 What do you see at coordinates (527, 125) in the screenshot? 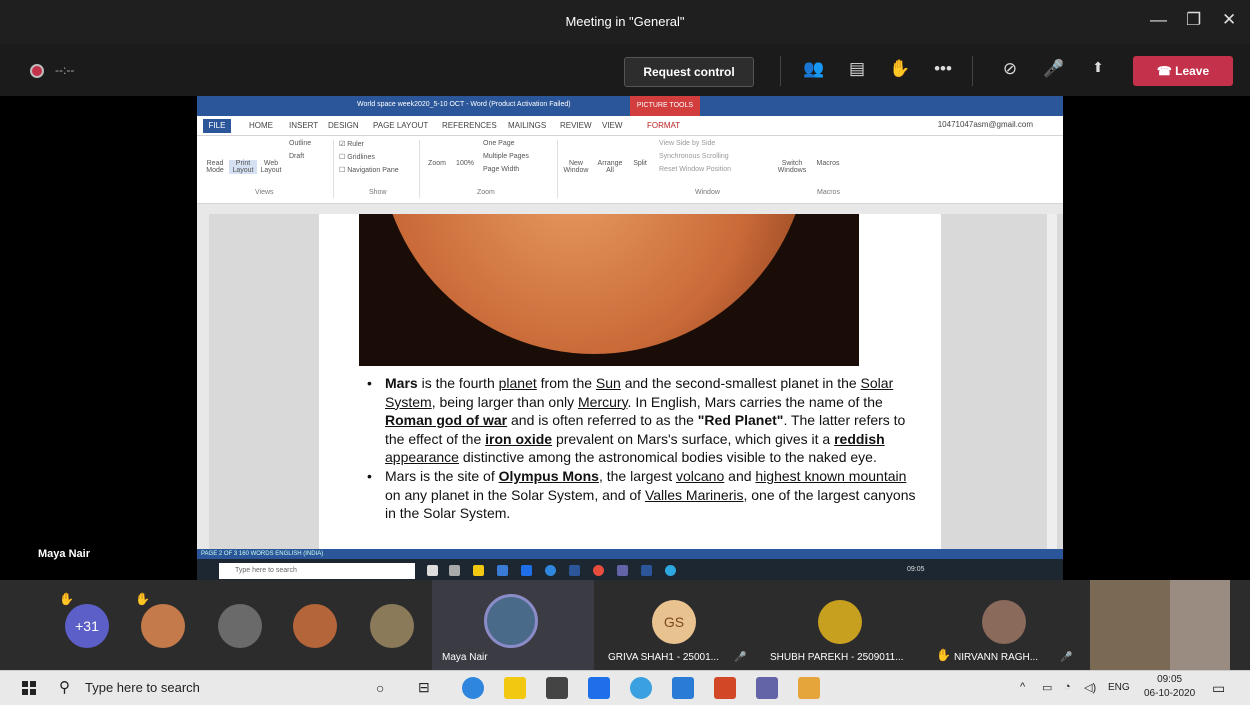
I see `tab-mailings: MAILINGS` at bounding box center [527, 125].